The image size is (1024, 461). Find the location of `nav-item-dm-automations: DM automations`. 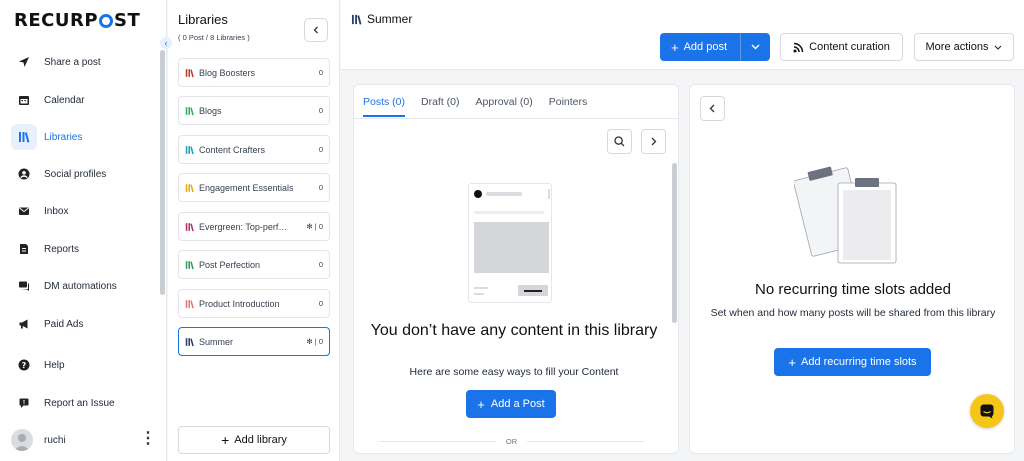

nav-item-dm-automations: DM automations is located at coordinates (83, 286).